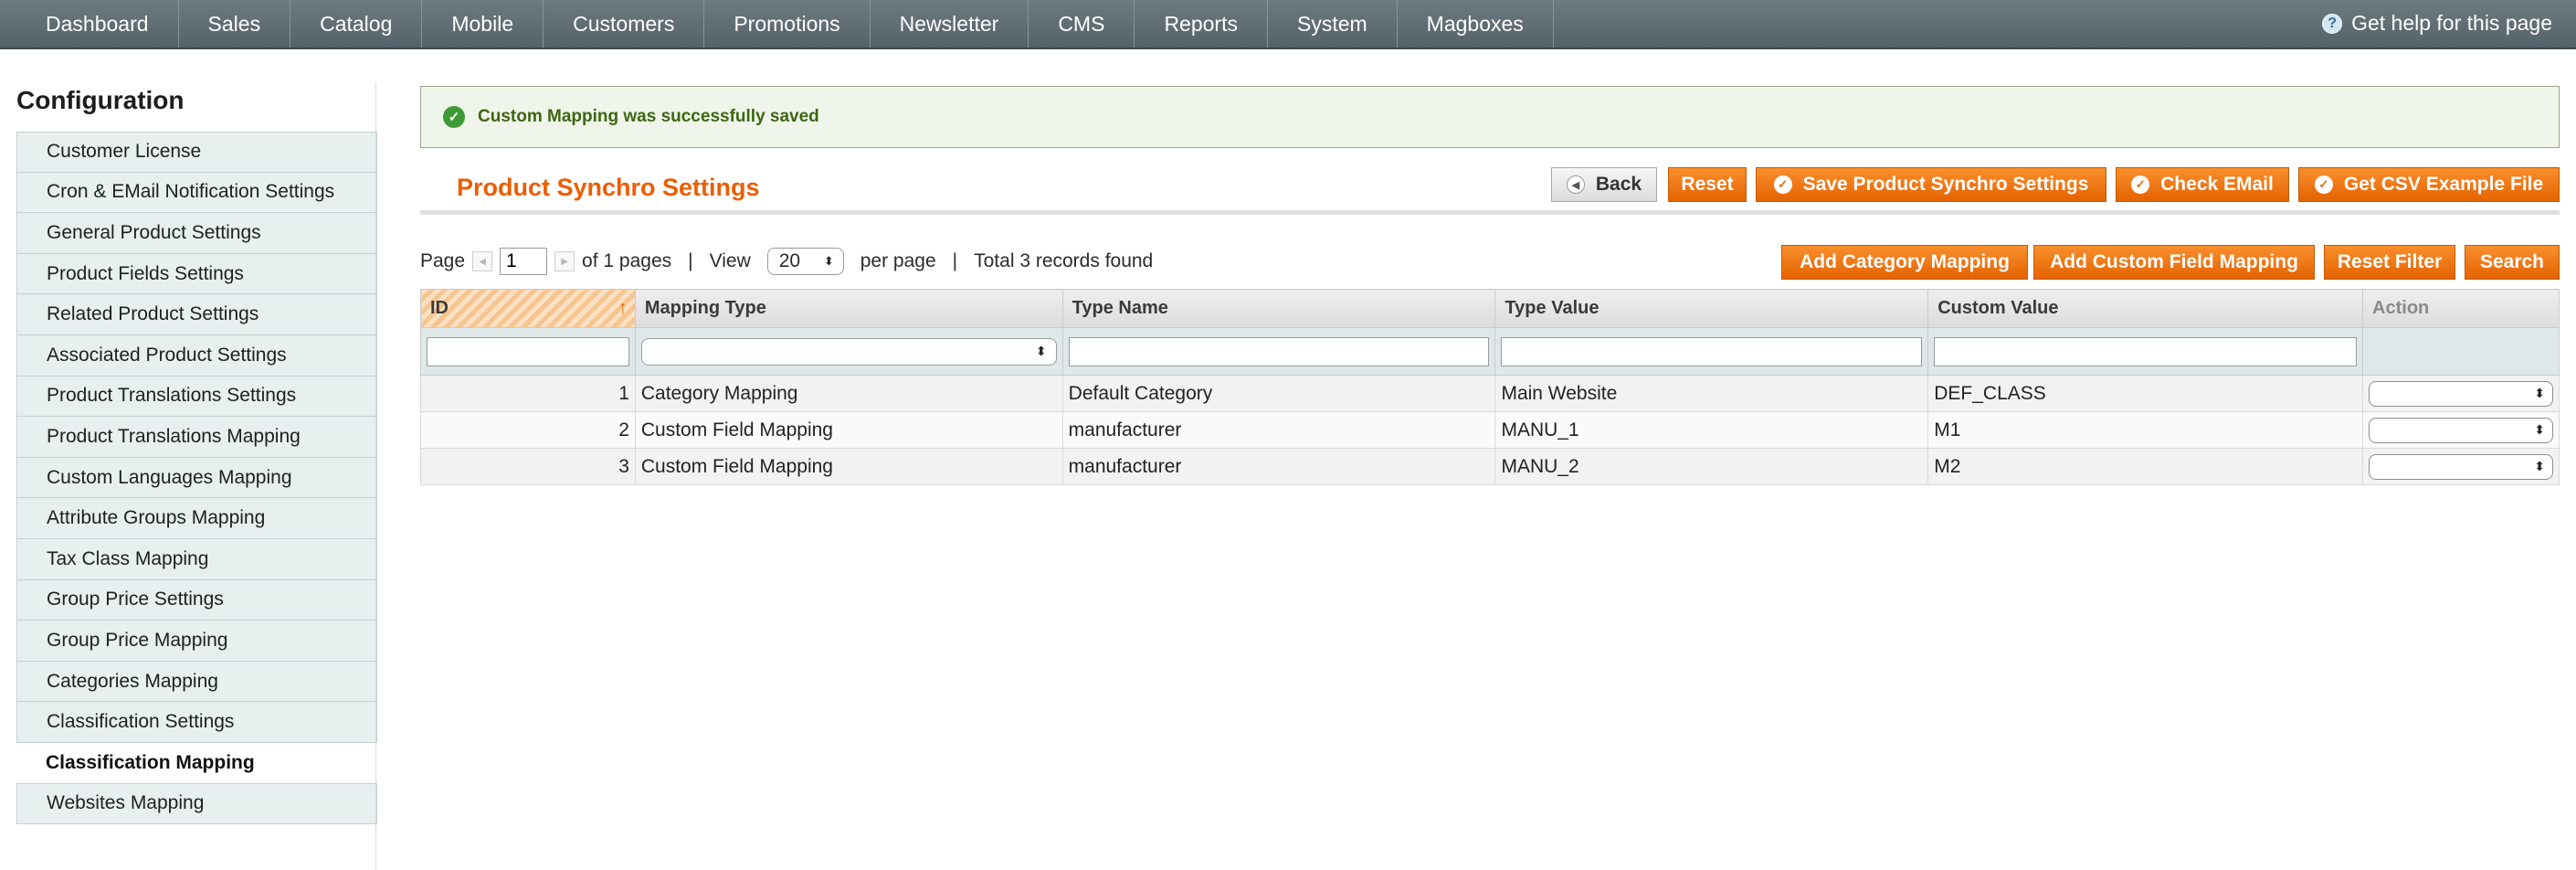 The height and width of the screenshot is (870, 2576). I want to click on header-divider, so click(1490, 212).